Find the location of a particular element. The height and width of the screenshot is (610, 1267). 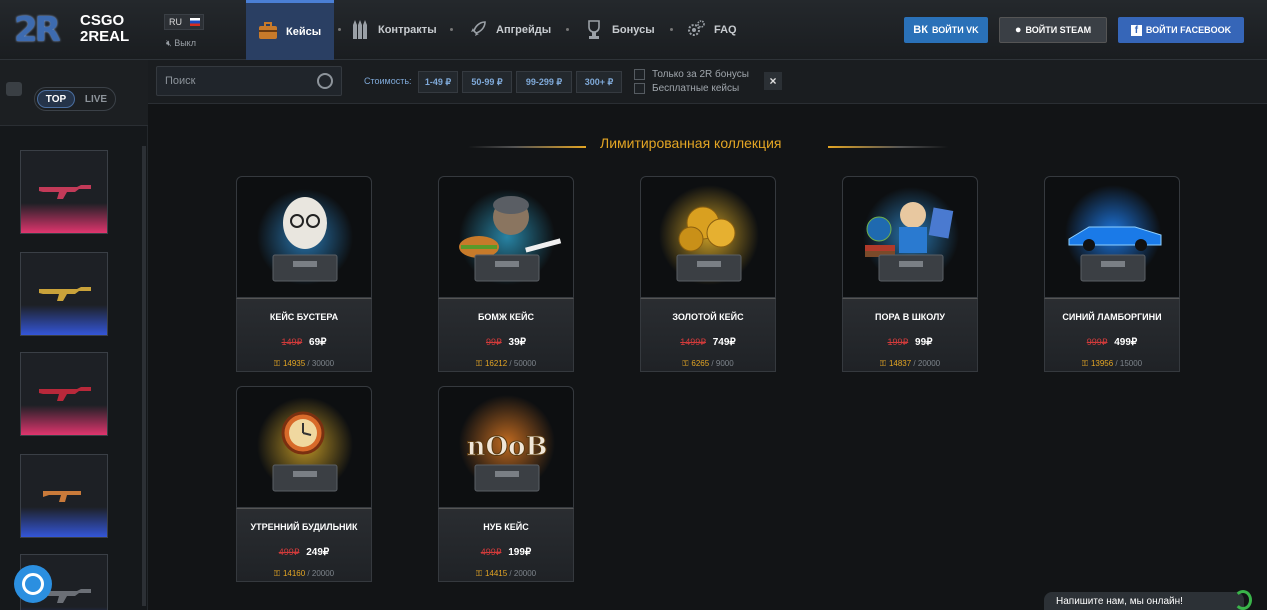

sidebar-scrollbar is located at coordinates (144, 376).